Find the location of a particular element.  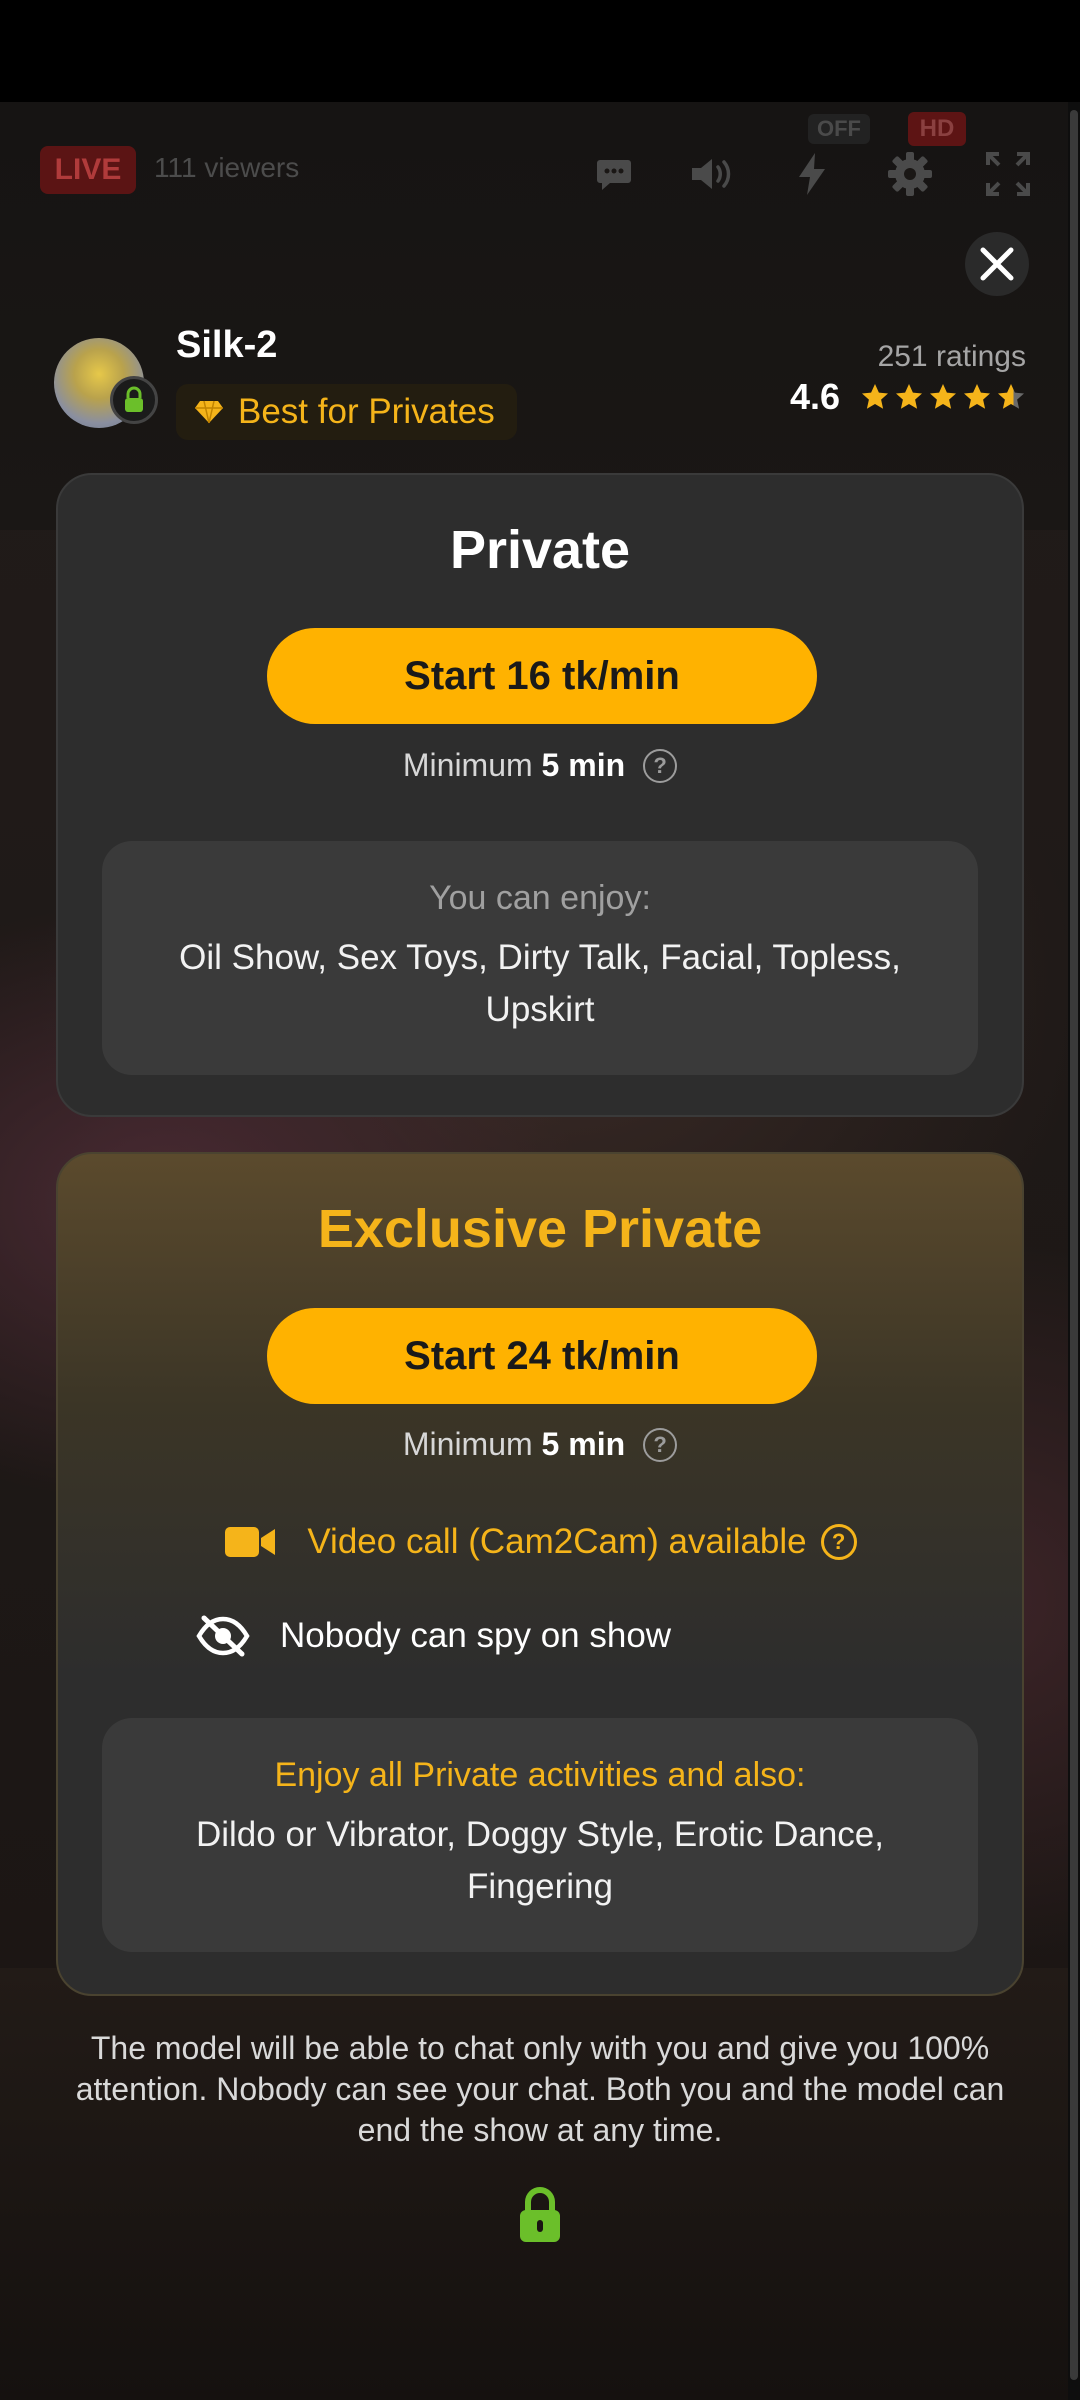

flash-status-pill: OFF is located at coordinates (839, 129).